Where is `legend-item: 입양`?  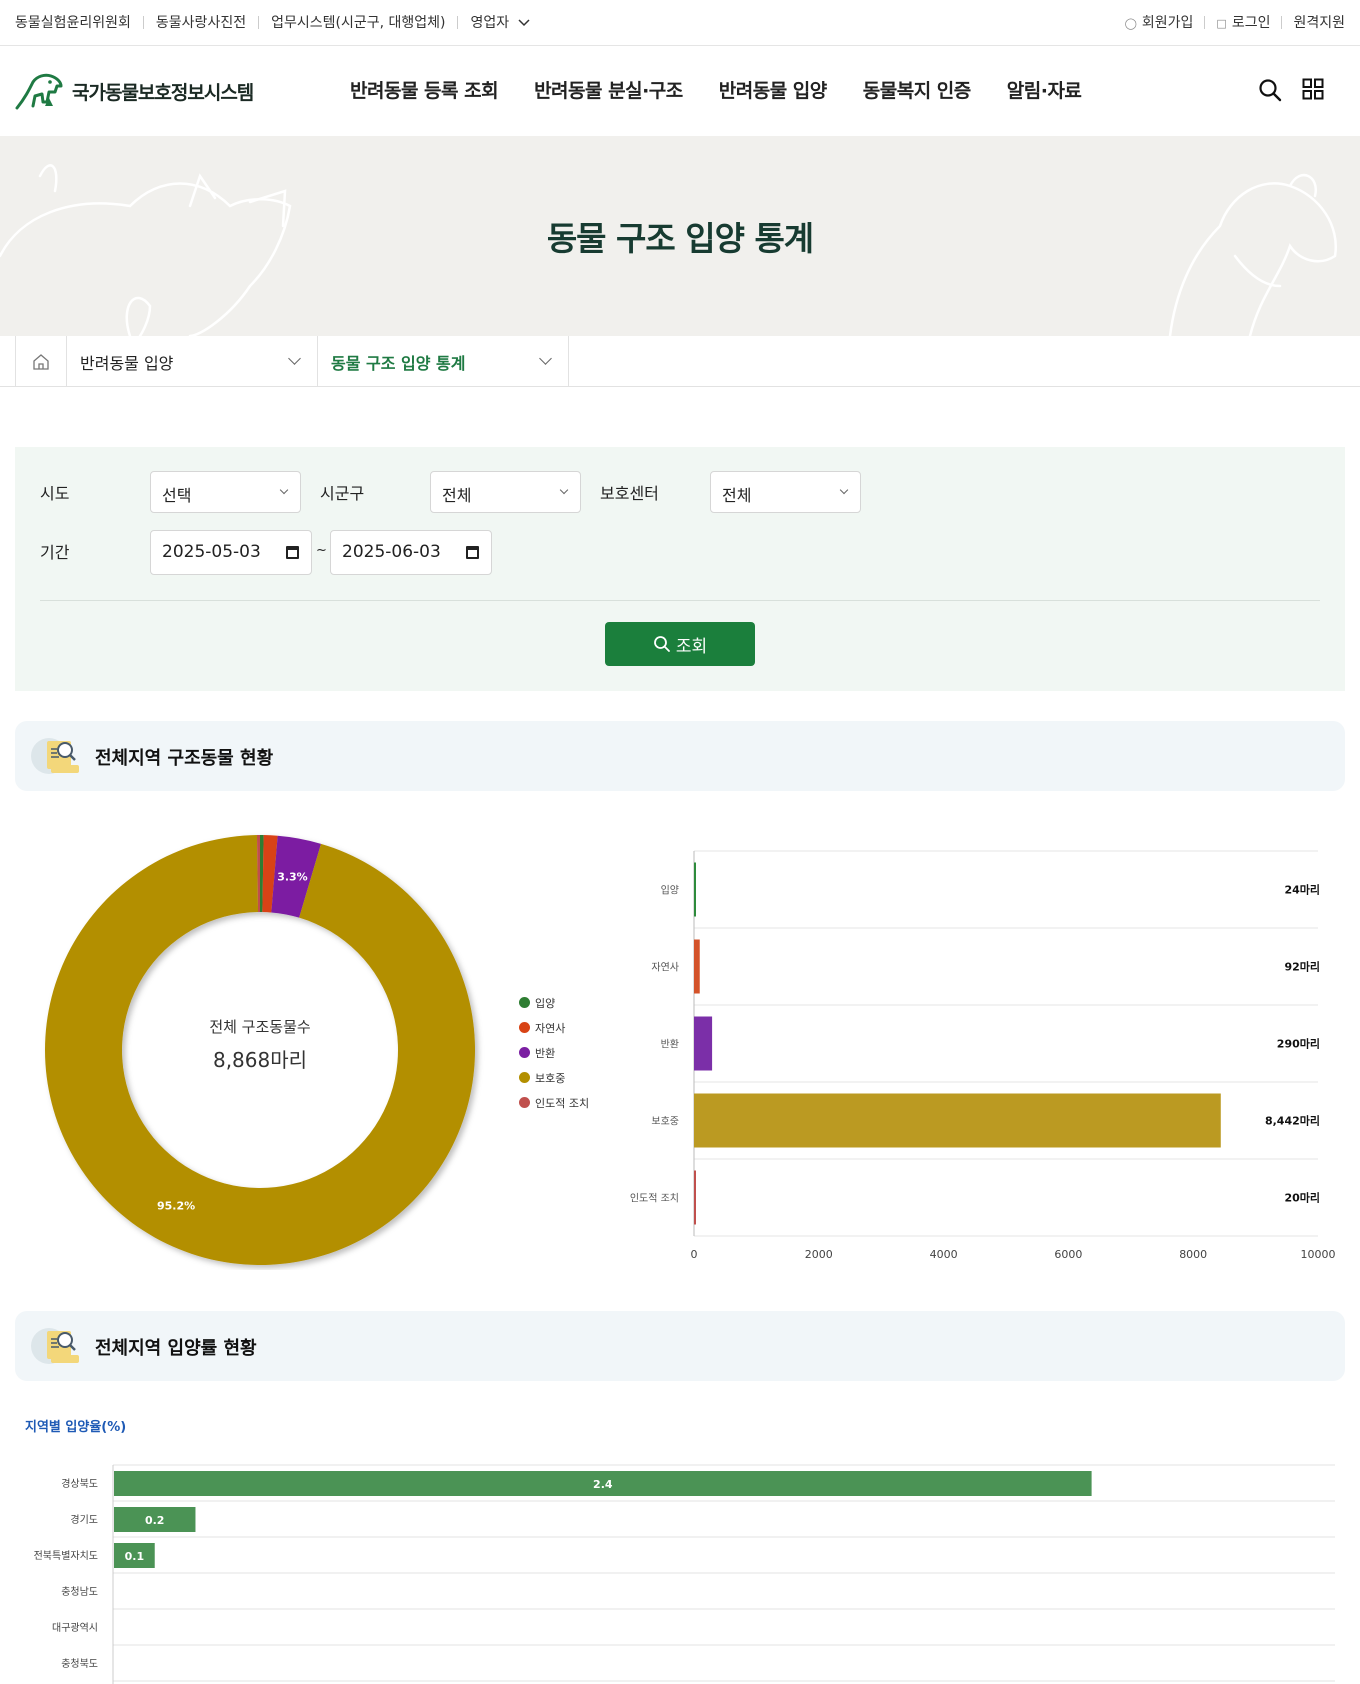
legend-item: 입양 is located at coordinates (554, 1002).